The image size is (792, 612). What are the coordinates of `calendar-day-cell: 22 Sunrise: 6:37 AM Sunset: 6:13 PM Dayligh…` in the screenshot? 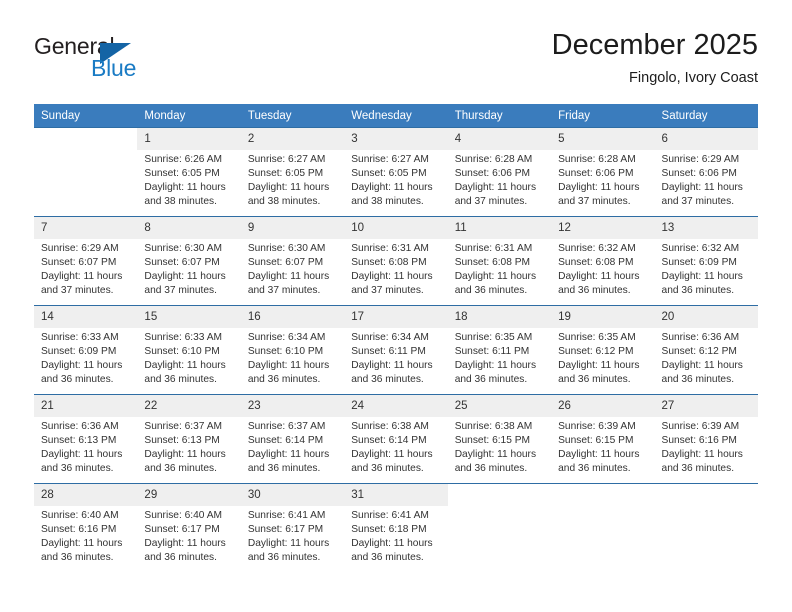 It's located at (189, 439).